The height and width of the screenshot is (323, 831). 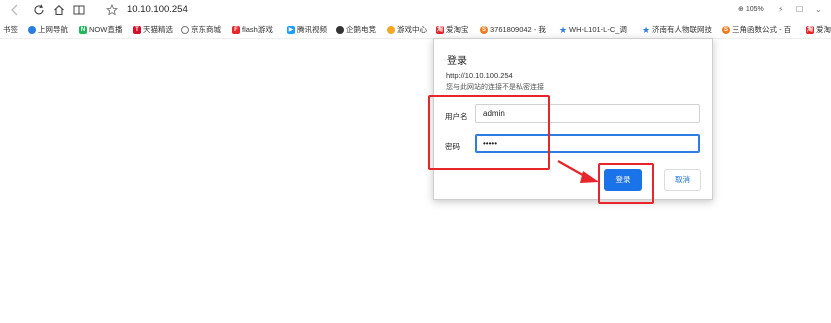 I want to click on annotation-arrow-icon, so click(x=578, y=171).